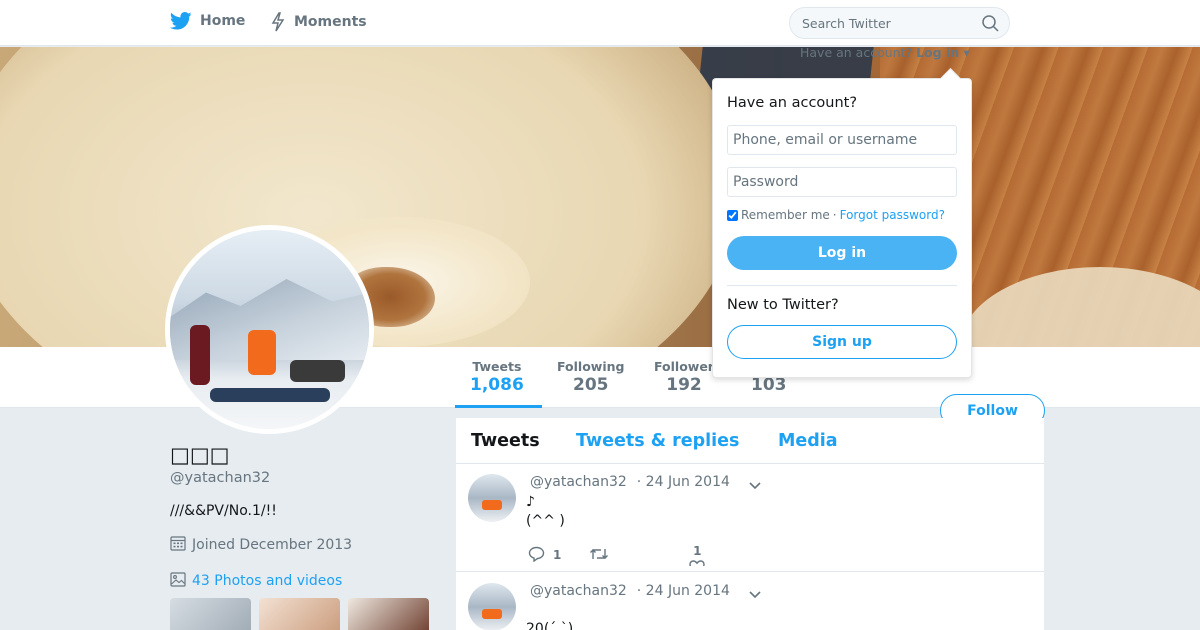 This screenshot has width=1200, height=630. I want to click on stat-following: Following 205, so click(590, 377).